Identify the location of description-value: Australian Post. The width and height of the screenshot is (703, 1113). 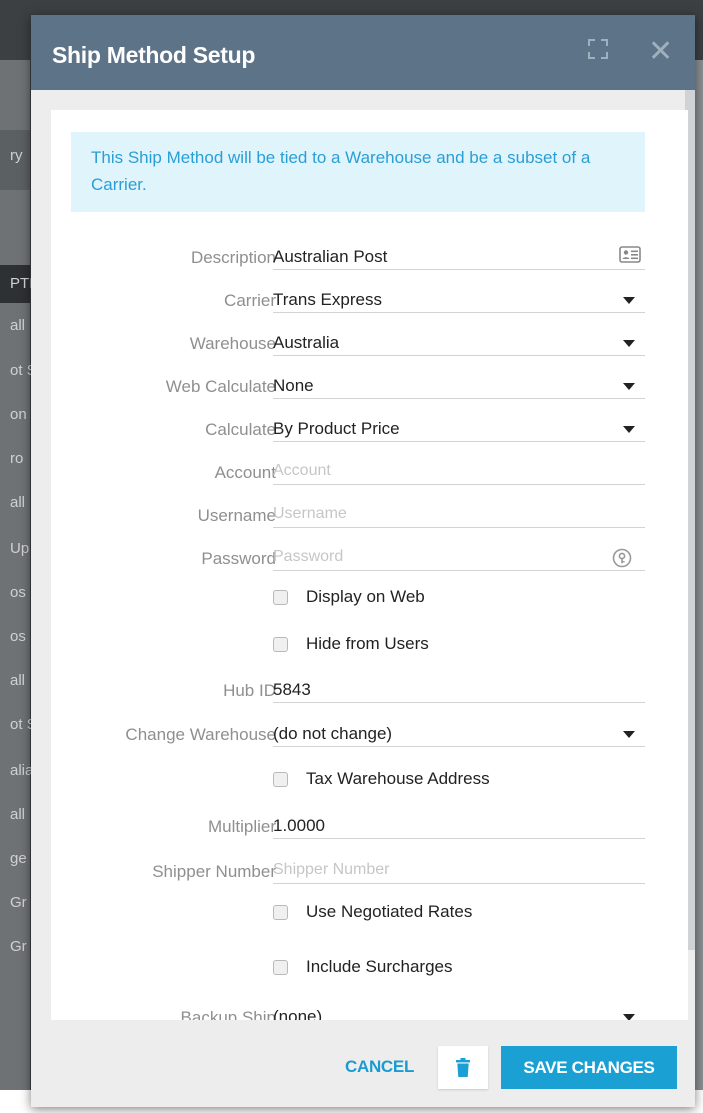
(330, 256).